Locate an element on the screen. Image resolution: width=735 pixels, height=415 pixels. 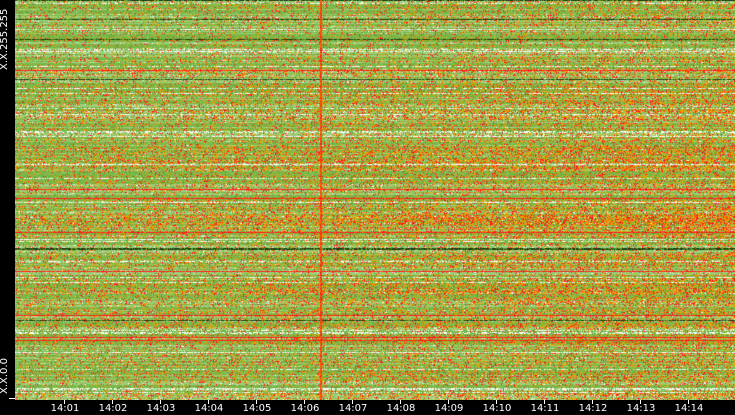
x-tick-label: 14:14 is located at coordinates (689, 408).